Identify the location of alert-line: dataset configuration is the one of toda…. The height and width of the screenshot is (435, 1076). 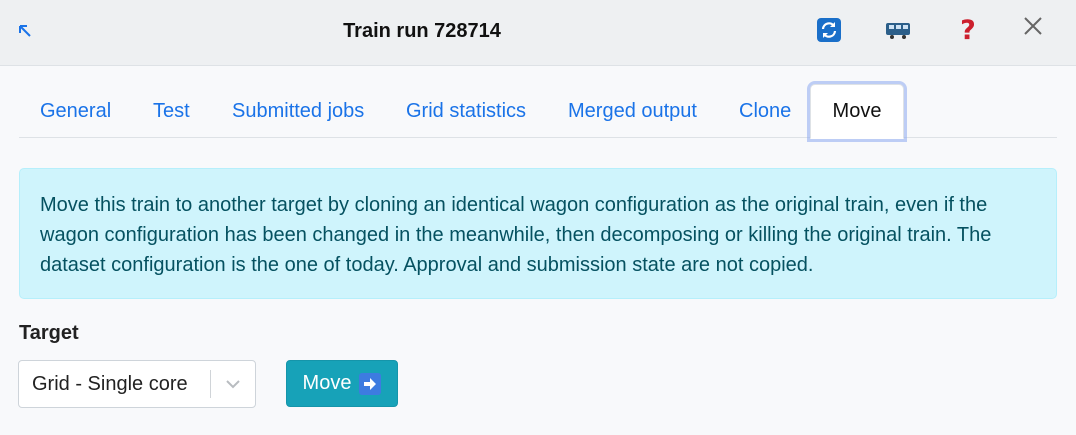
(427, 265).